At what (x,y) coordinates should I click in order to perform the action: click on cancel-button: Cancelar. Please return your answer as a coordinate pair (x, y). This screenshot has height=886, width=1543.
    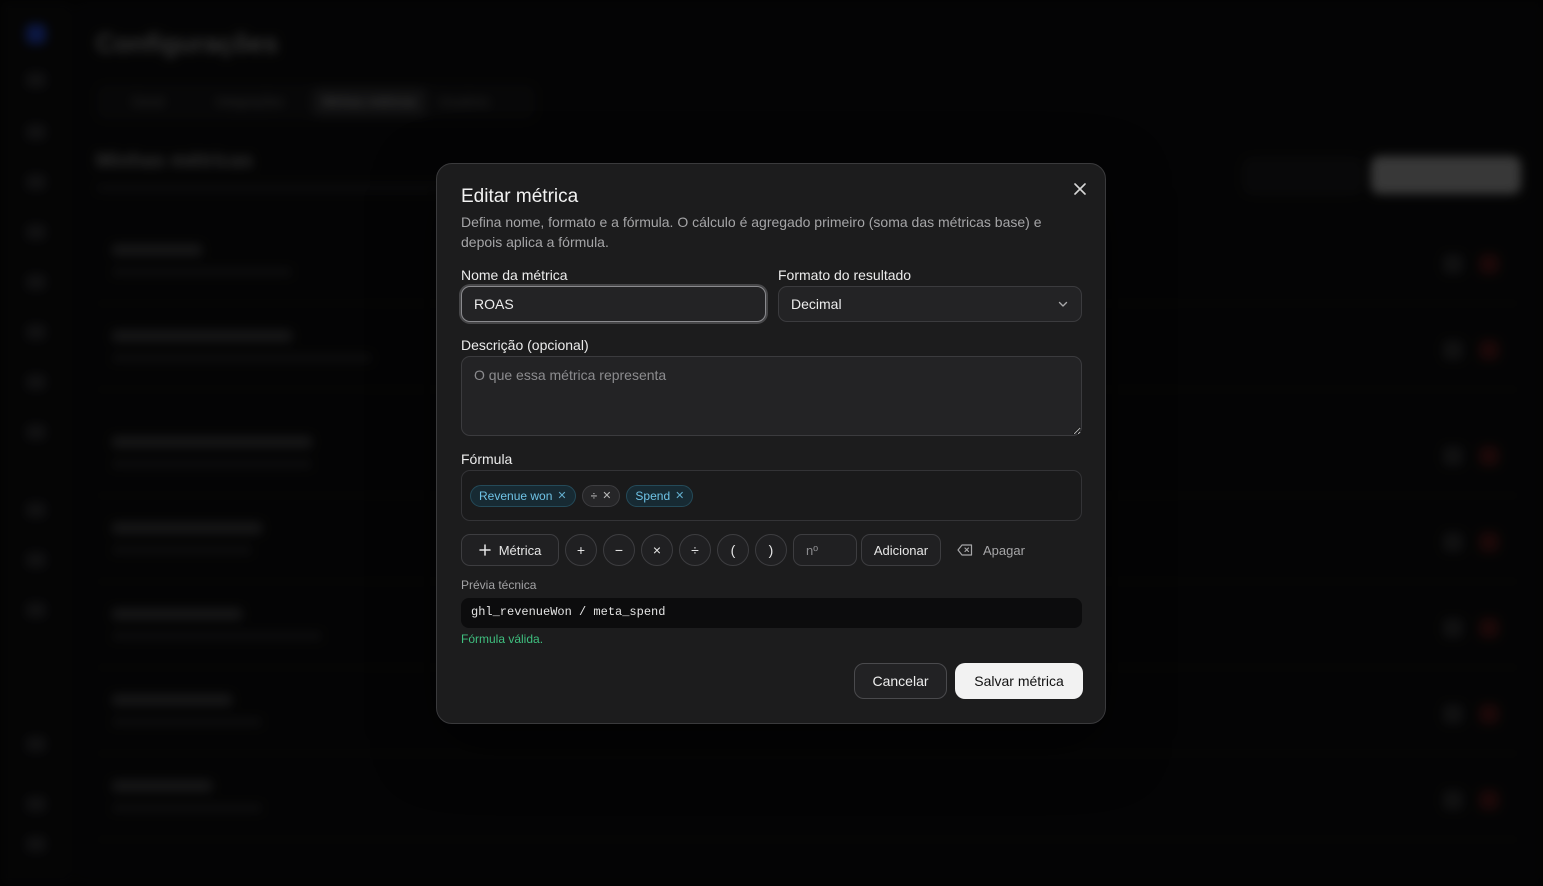
    Looking at the image, I should click on (900, 681).